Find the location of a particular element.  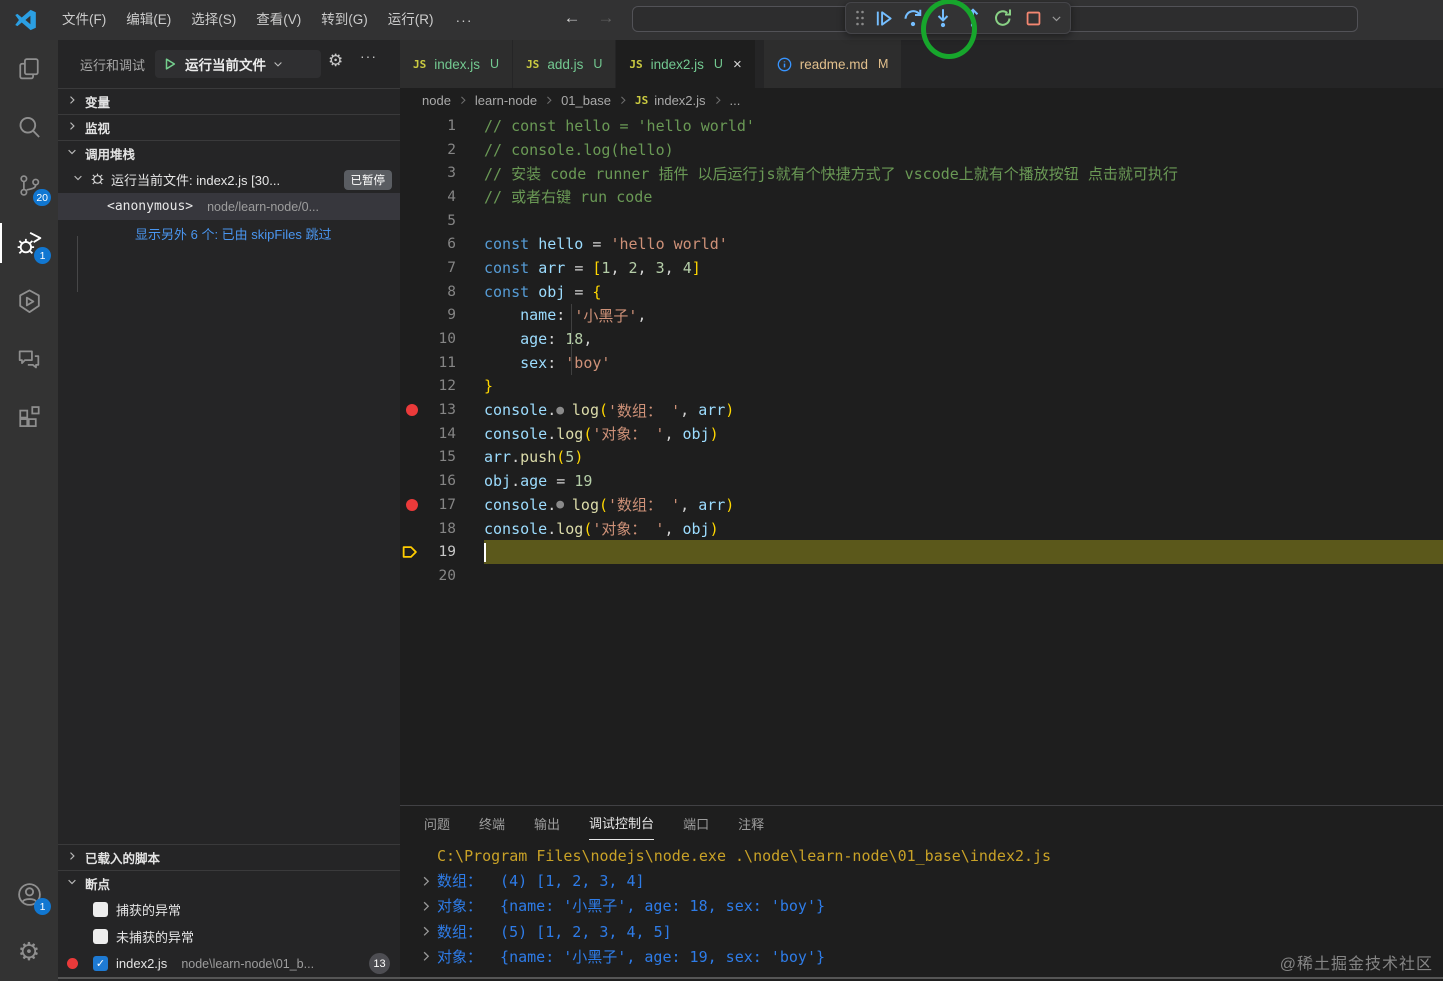

line-gutter: 15 is located at coordinates (442, 458).